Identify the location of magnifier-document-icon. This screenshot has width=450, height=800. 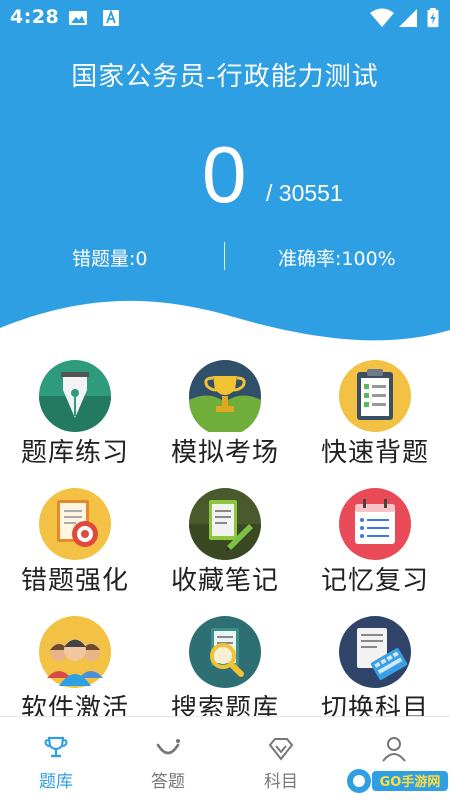
(225, 652).